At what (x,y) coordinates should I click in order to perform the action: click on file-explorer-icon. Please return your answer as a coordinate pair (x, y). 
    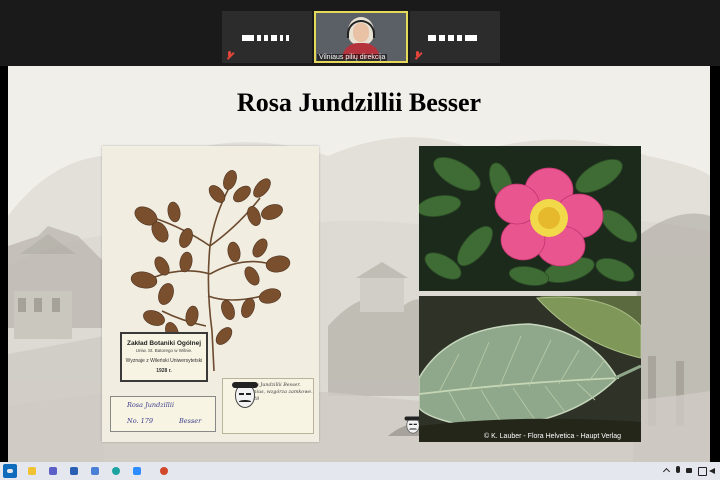
    Looking at the image, I should click on (32, 471).